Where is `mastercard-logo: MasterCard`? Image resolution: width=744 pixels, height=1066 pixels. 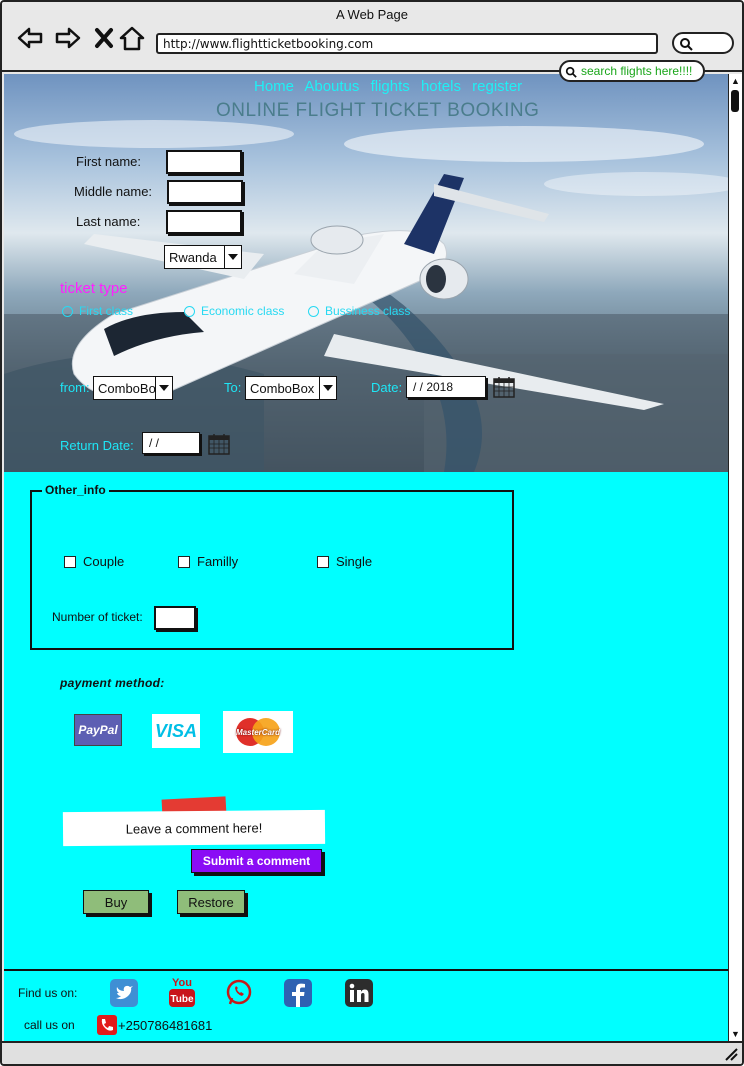 mastercard-logo: MasterCard is located at coordinates (258, 732).